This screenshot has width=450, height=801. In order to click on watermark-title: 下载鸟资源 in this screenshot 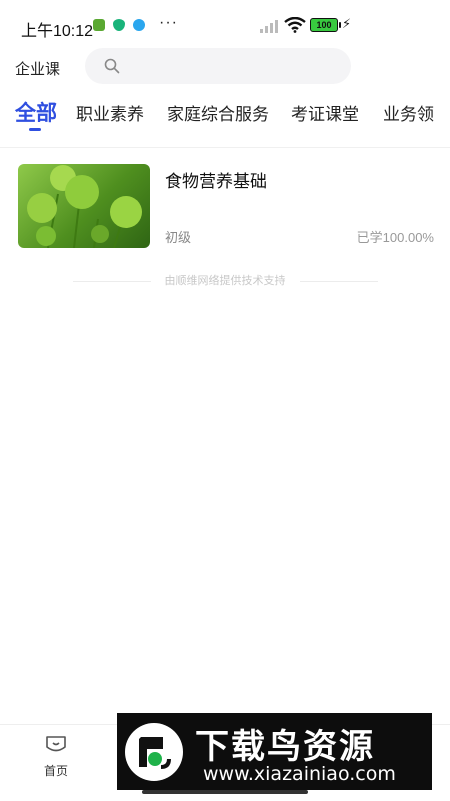, I will do `click(285, 747)`.